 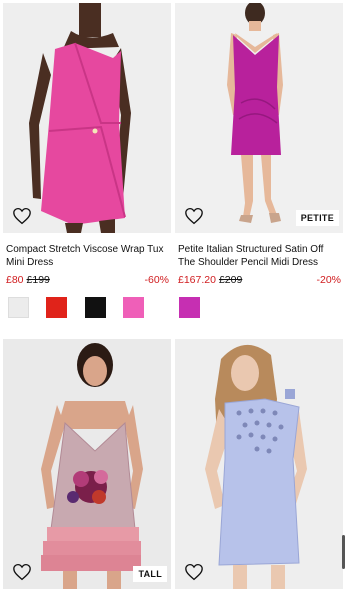 What do you see at coordinates (95, 307) in the screenshot?
I see `color-swatch-black` at bounding box center [95, 307].